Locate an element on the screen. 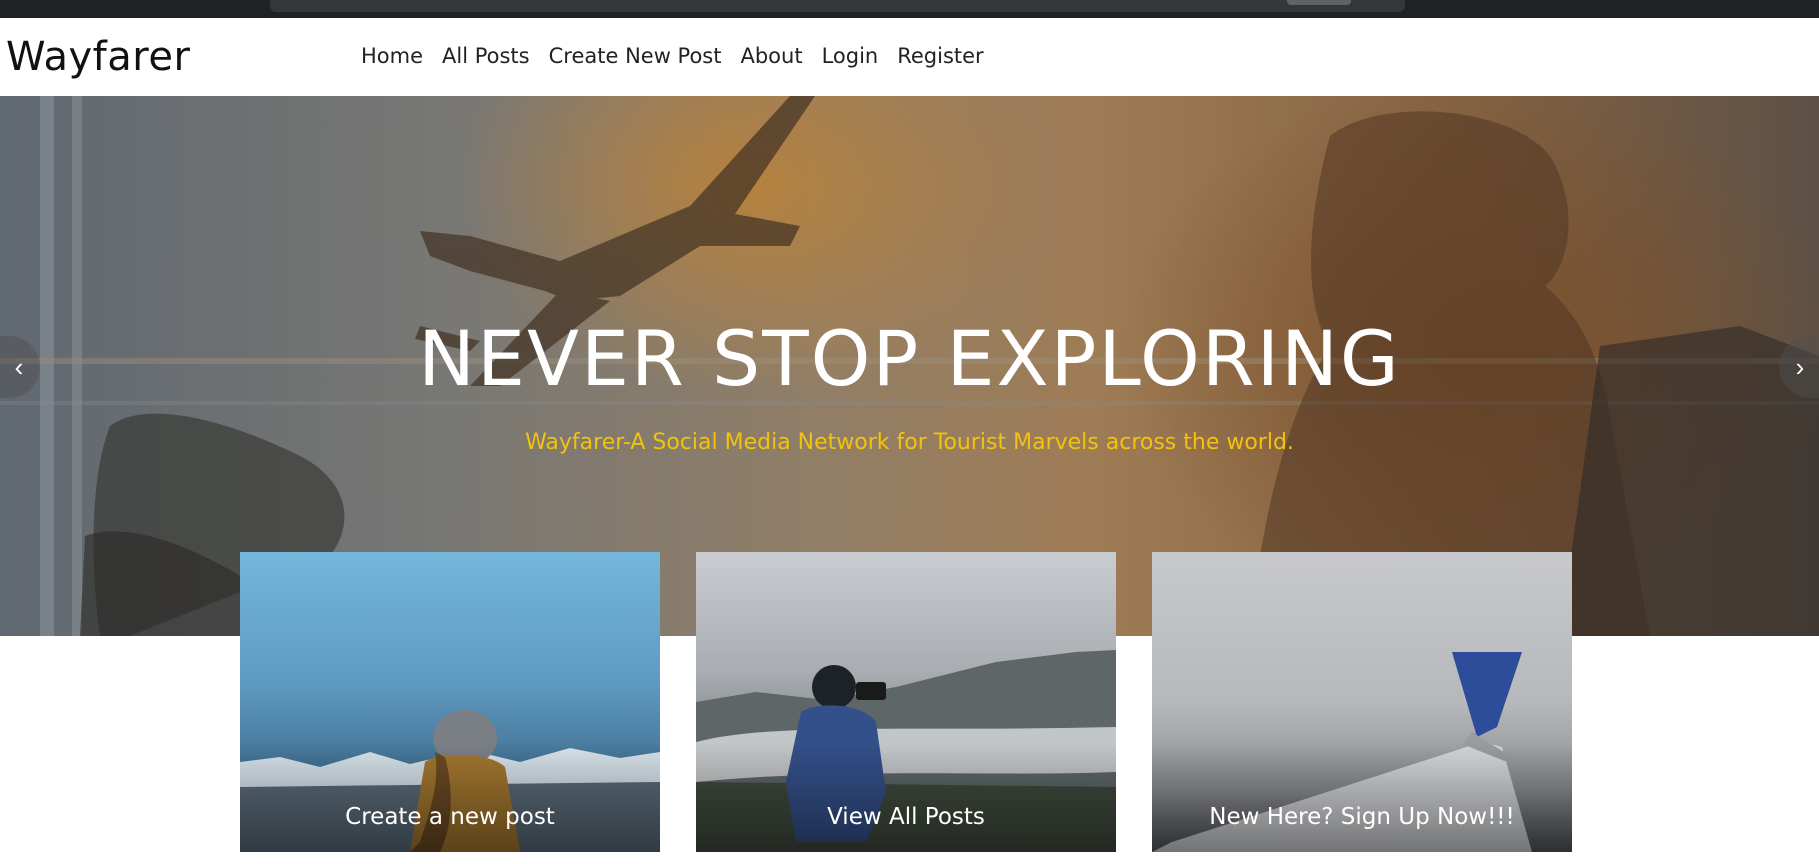 Image resolution: width=1819 pixels, height=864 pixels. chevron-right-icon: › is located at coordinates (1800, 366).